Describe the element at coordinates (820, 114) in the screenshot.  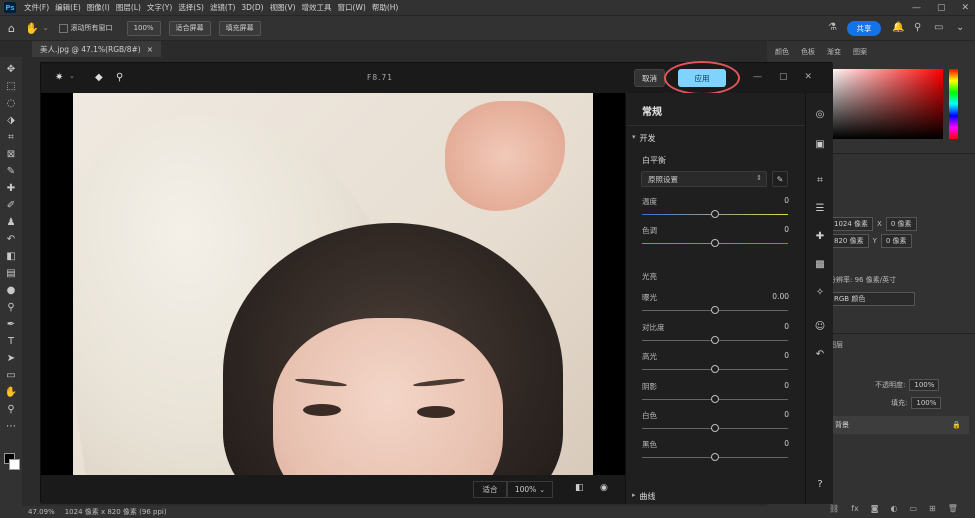
I see `auto-enhance-icon: ◎` at that location.